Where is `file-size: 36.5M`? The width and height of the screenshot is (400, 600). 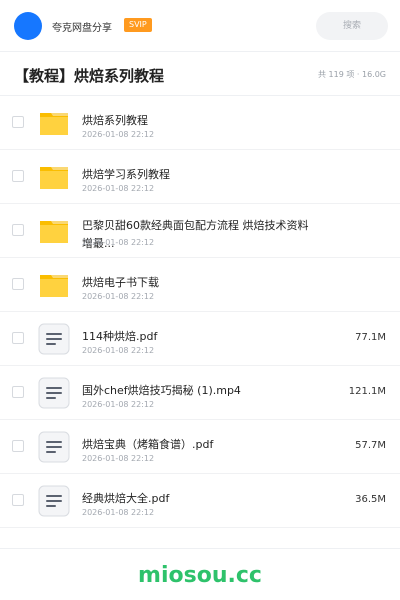 file-size: 36.5M is located at coordinates (370, 499).